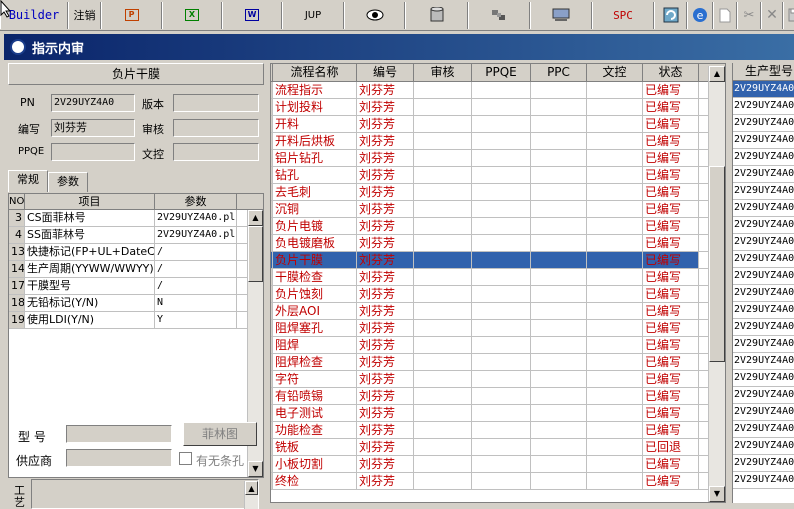  I want to click on tools-button, so click(499, 15).